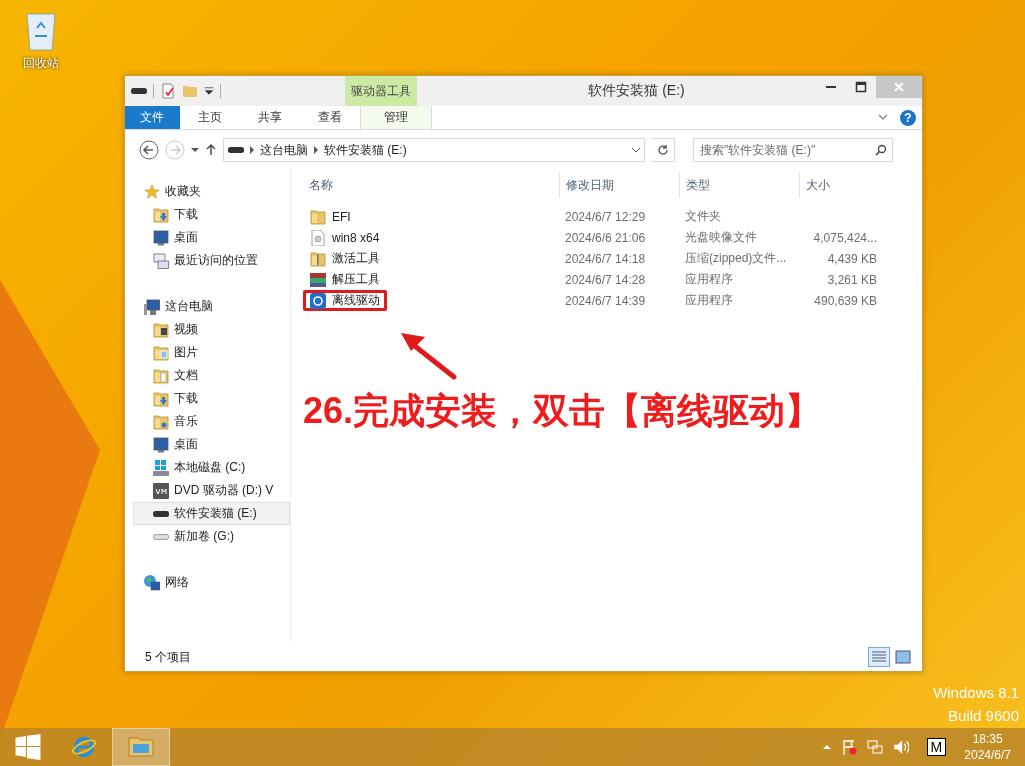 The height and width of the screenshot is (766, 1025). Describe the element at coordinates (211, 329) in the screenshot. I see `sidebar-item: 视频` at that location.